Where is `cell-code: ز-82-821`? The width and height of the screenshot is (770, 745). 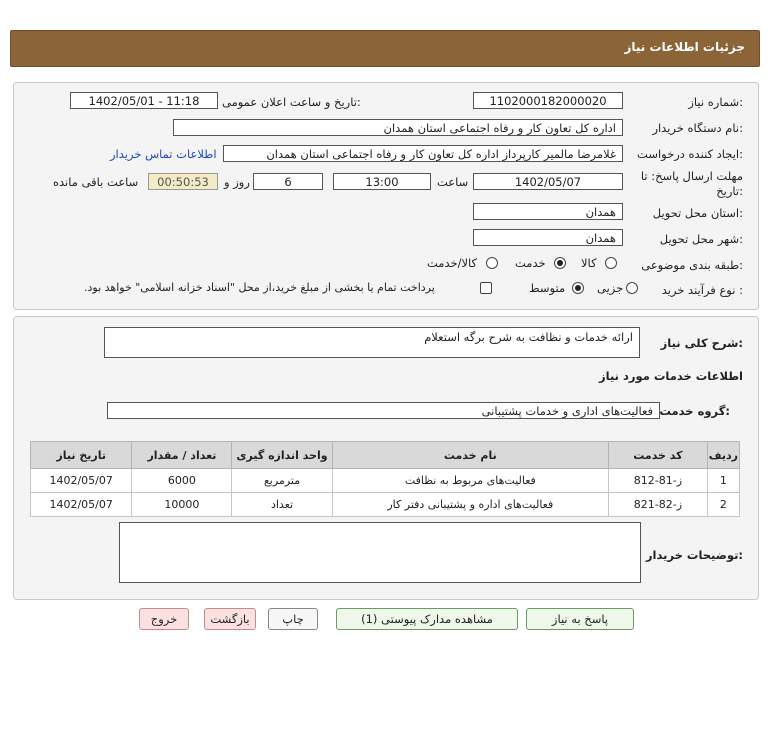 cell-code: ز-82-821 is located at coordinates (658, 504).